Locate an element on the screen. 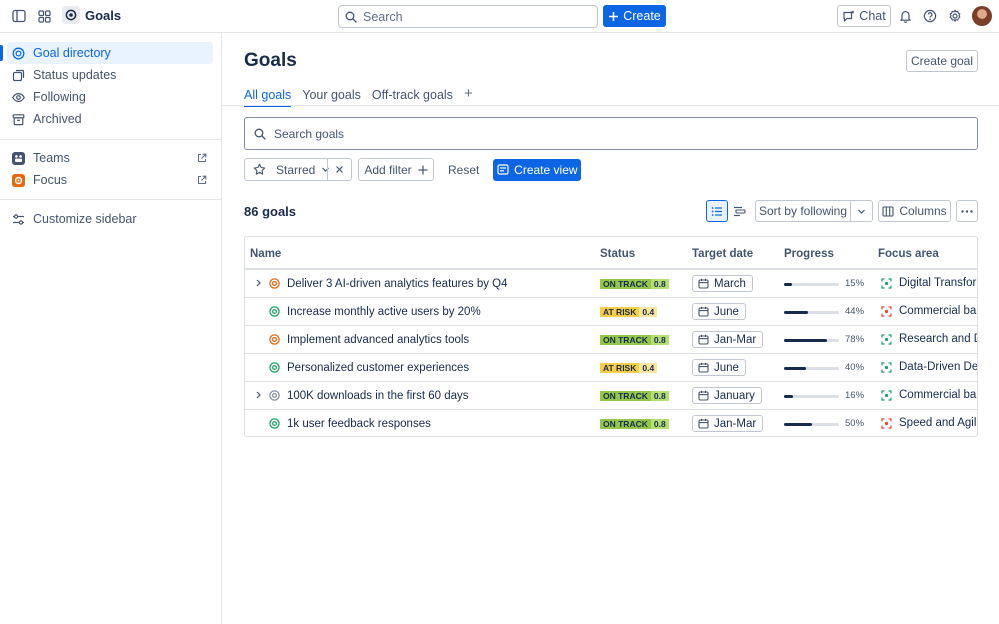  more-options-button is located at coordinates (967, 211).